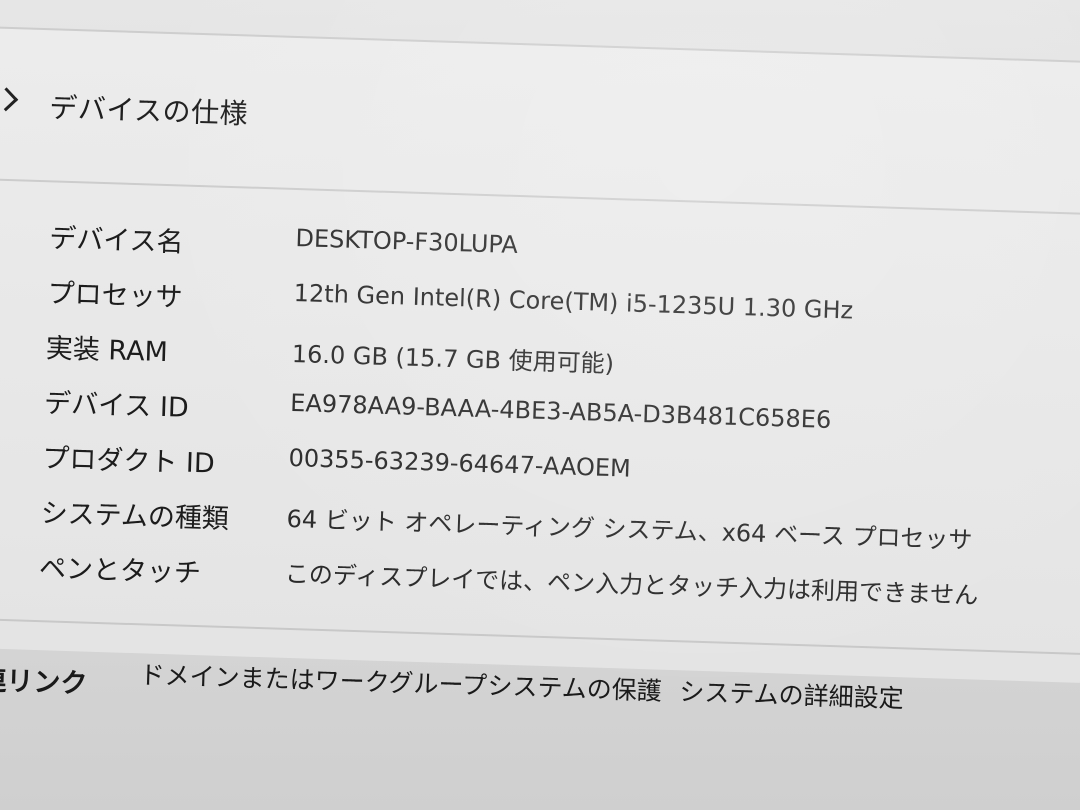 The width and height of the screenshot is (1080, 810). What do you see at coordinates (135, 517) in the screenshot?
I see `spec-label: システムの種類` at bounding box center [135, 517].